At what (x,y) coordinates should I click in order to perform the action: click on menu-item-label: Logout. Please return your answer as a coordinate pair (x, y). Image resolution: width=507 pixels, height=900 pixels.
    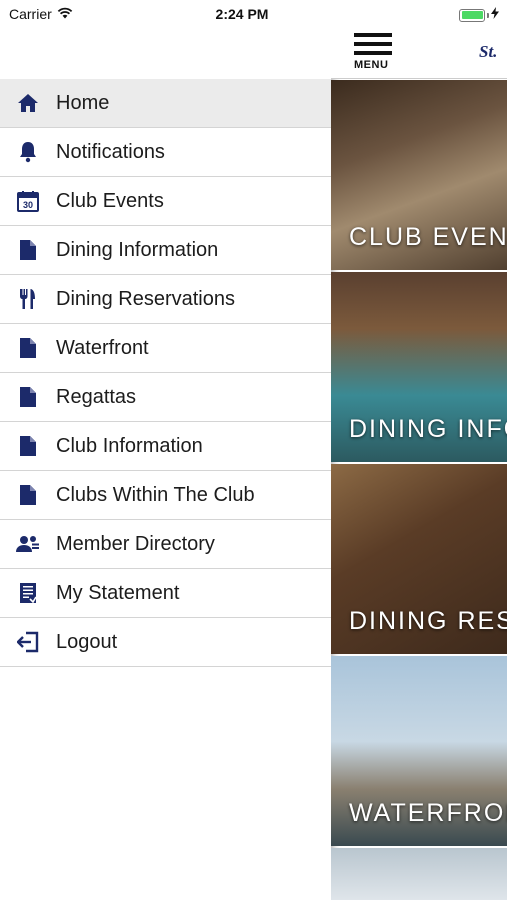
    Looking at the image, I should click on (87, 641).